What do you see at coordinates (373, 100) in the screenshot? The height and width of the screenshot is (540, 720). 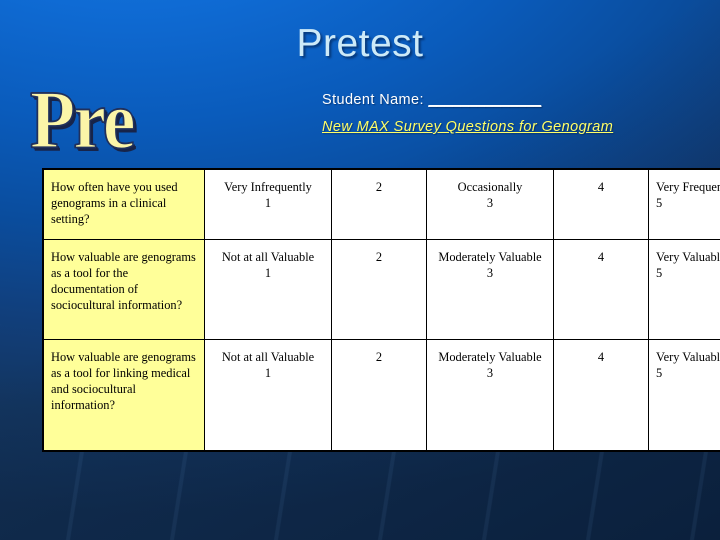 I see `student-name-label: Student Name:` at bounding box center [373, 100].